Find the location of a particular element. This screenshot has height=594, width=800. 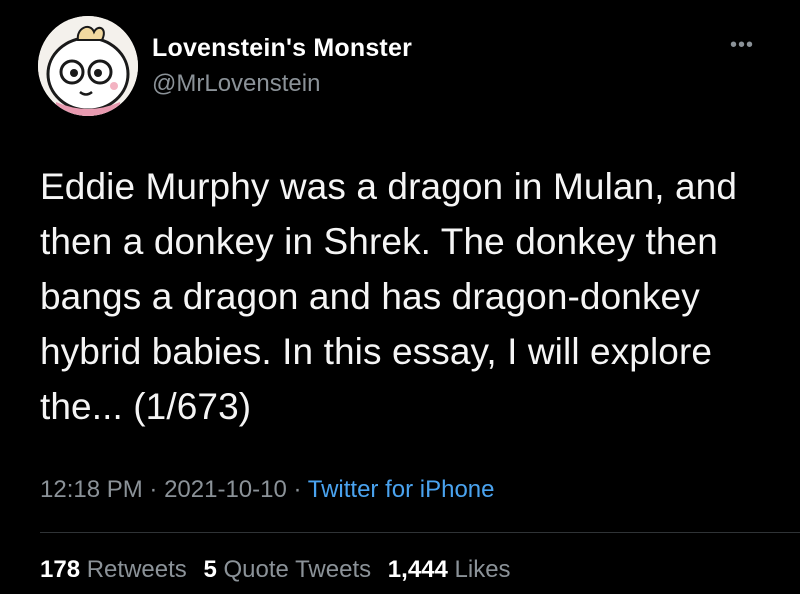

tweet-date: 2021-10-10 is located at coordinates (225, 489).